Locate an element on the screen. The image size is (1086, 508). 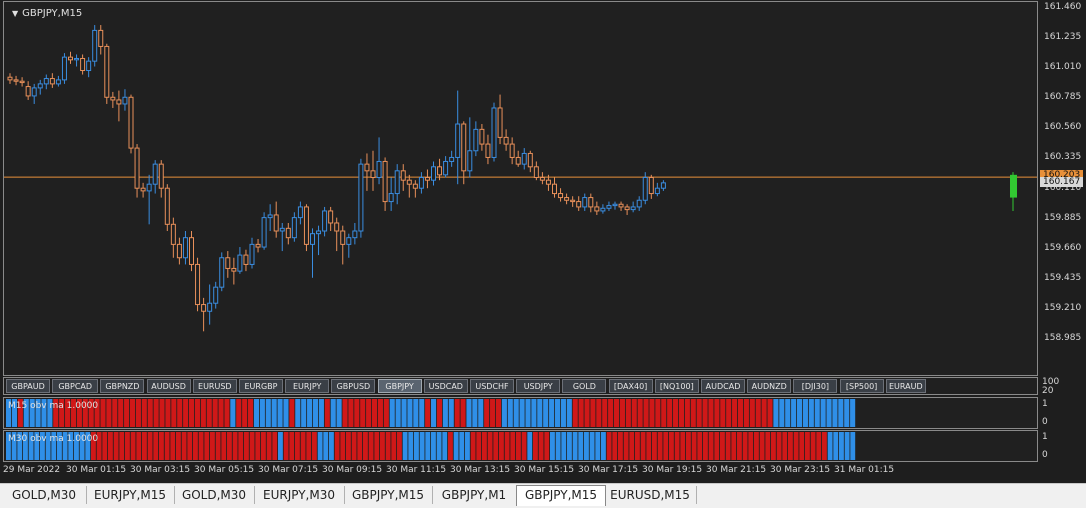
symbol-button-usdcad: USDCAD is located at coordinates (445, 386).